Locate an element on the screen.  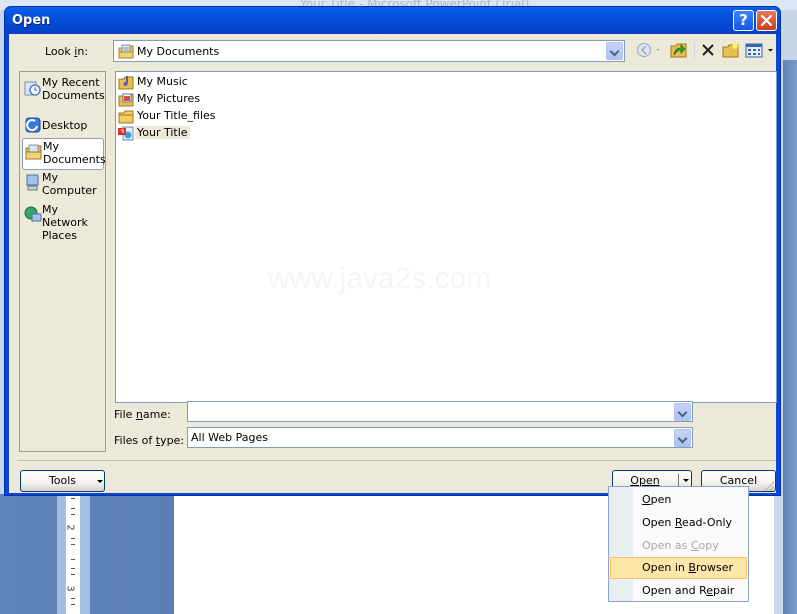
place-label: Computer is located at coordinates (69, 190).